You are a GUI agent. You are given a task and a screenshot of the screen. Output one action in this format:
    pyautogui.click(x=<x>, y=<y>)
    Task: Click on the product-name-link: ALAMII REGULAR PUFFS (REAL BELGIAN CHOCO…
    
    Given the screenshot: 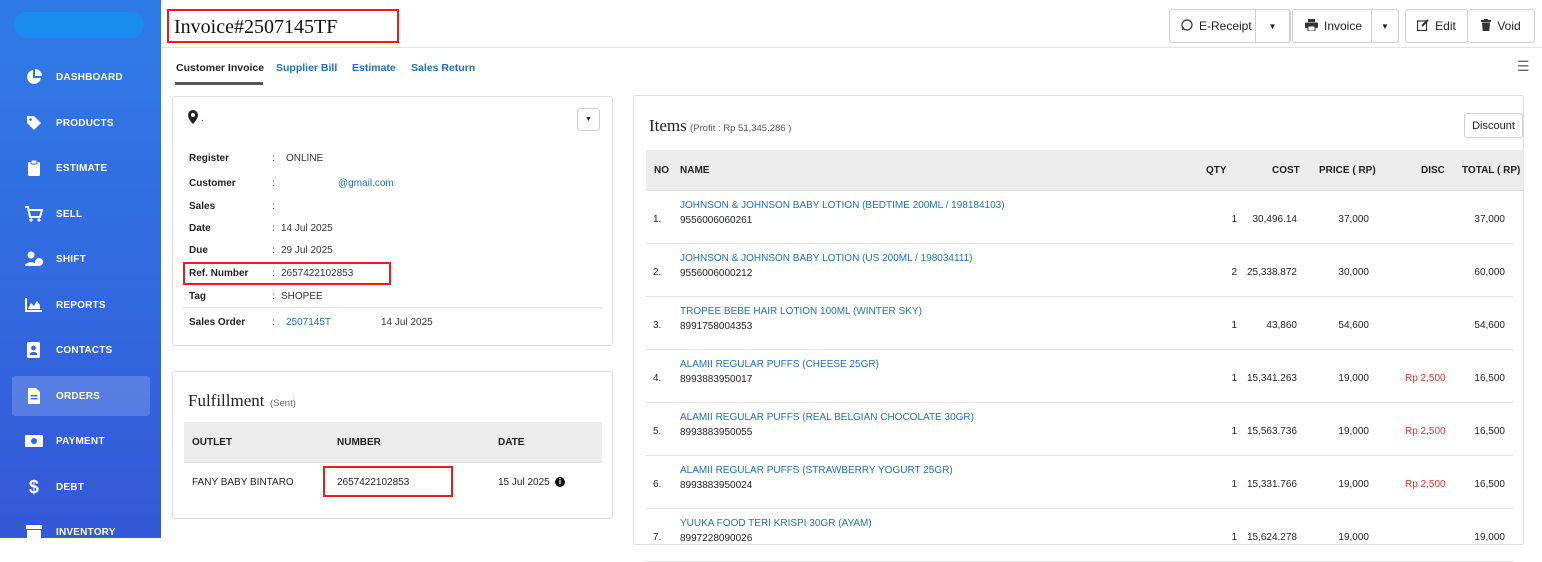 What is the action you would take?
    pyautogui.click(x=827, y=417)
    